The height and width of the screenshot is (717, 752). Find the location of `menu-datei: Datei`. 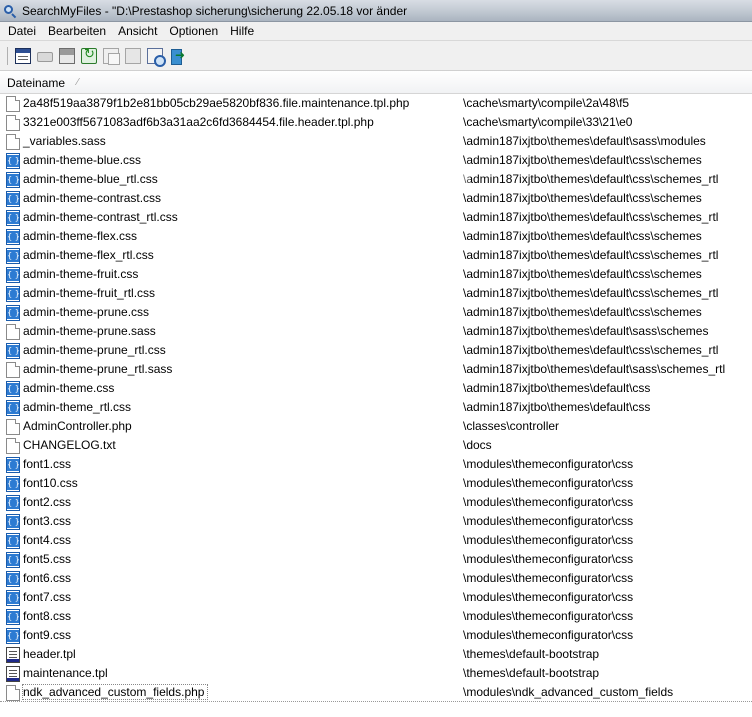

menu-datei: Datei is located at coordinates (22, 31).